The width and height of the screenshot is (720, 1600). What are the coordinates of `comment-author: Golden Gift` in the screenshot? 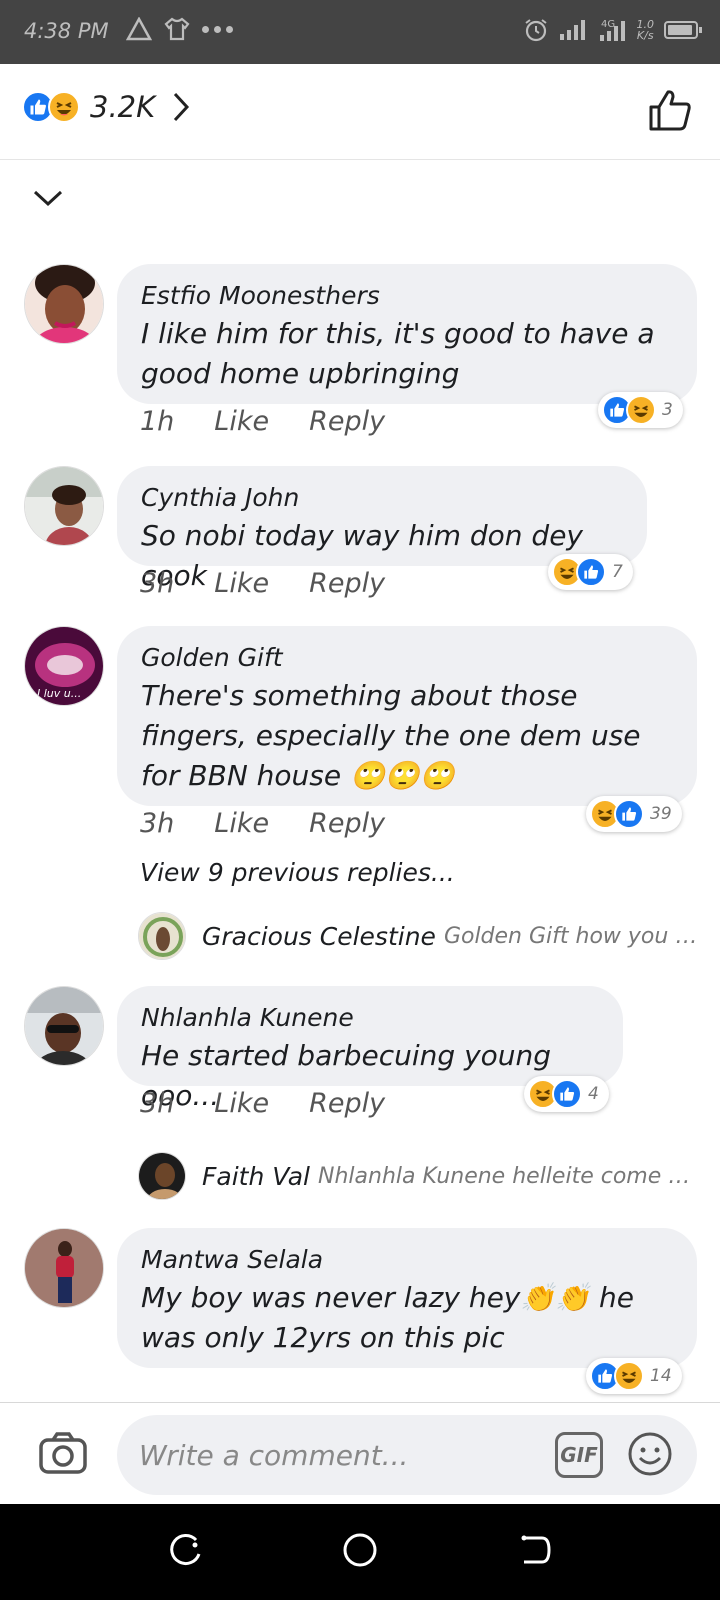 It's located at (407, 658).